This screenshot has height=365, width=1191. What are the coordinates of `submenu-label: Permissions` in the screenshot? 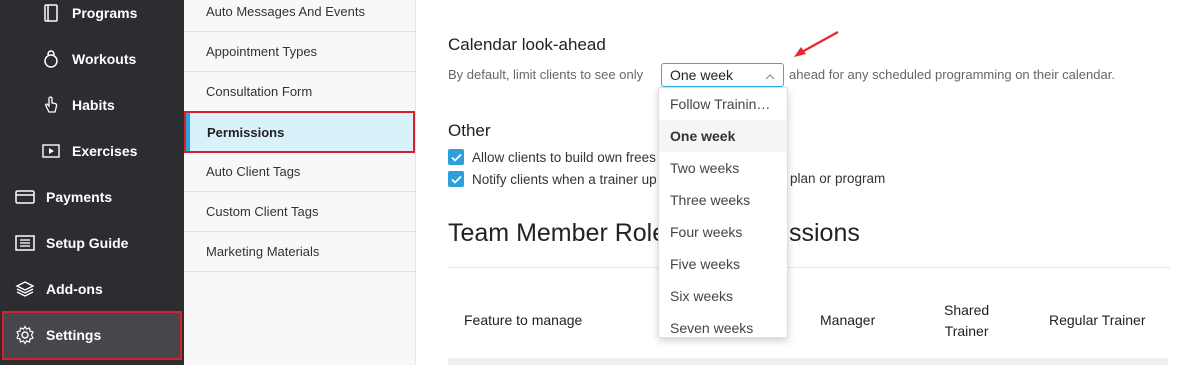 It's located at (246, 132).